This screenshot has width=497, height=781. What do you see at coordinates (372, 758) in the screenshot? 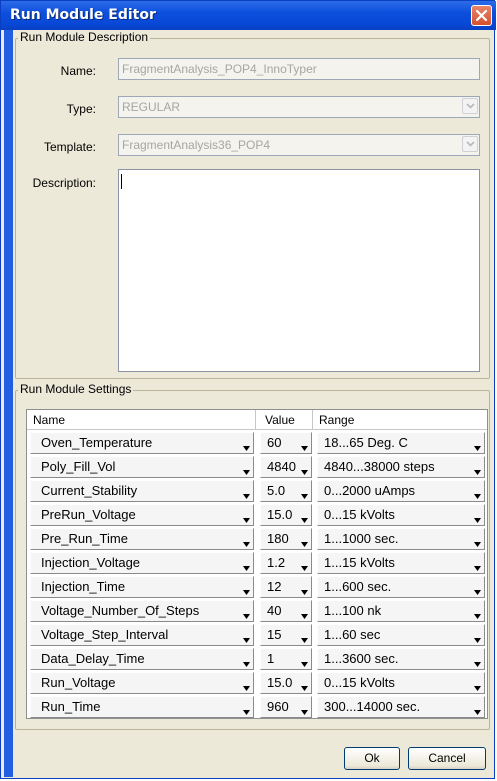
I see `ok-button: Ok` at bounding box center [372, 758].